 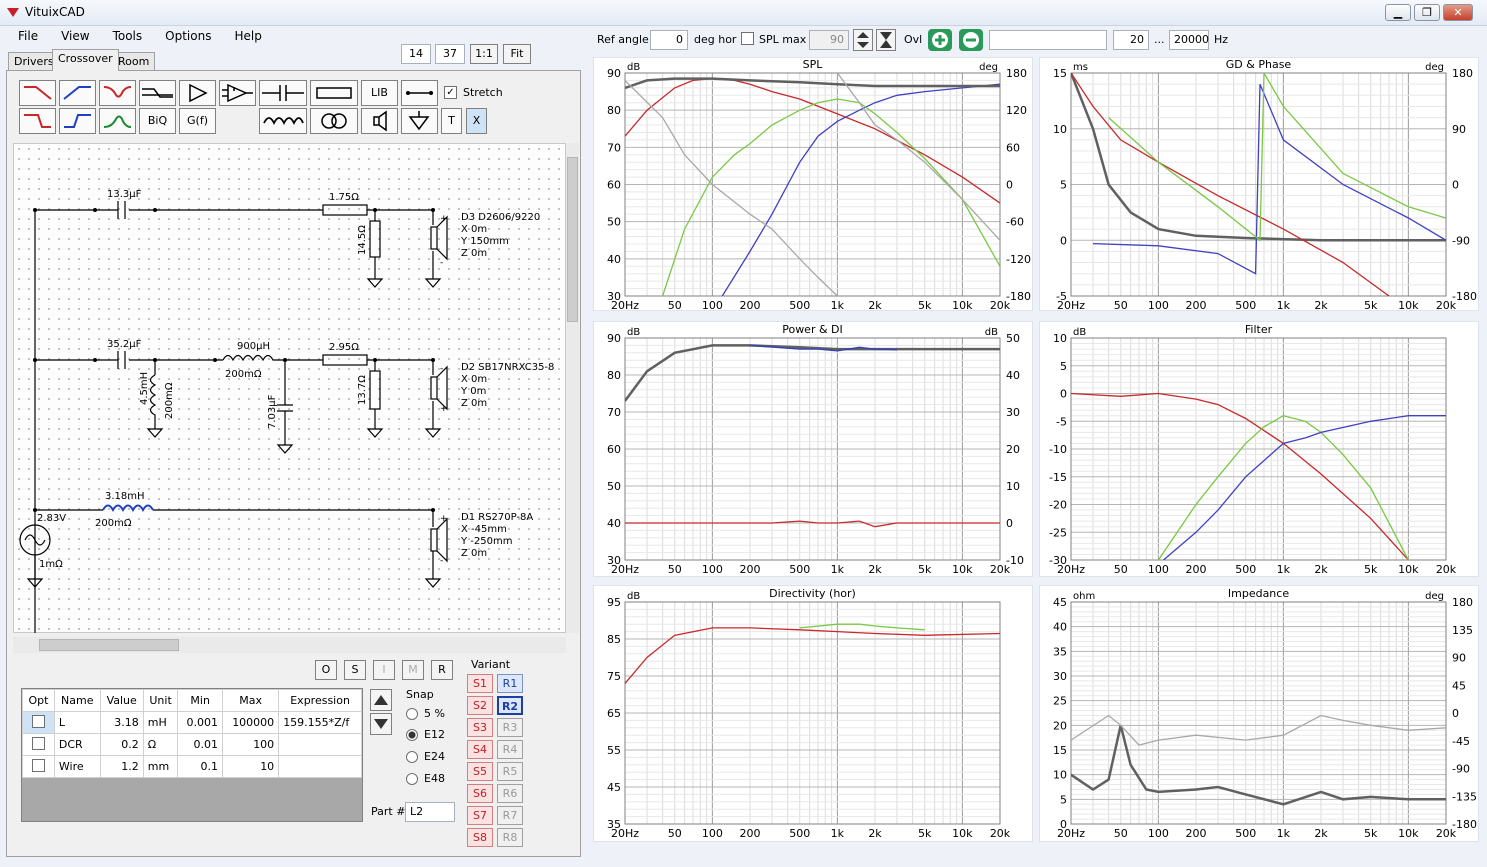 I want to click on tab-crossover: Crossover, so click(x=85, y=60).